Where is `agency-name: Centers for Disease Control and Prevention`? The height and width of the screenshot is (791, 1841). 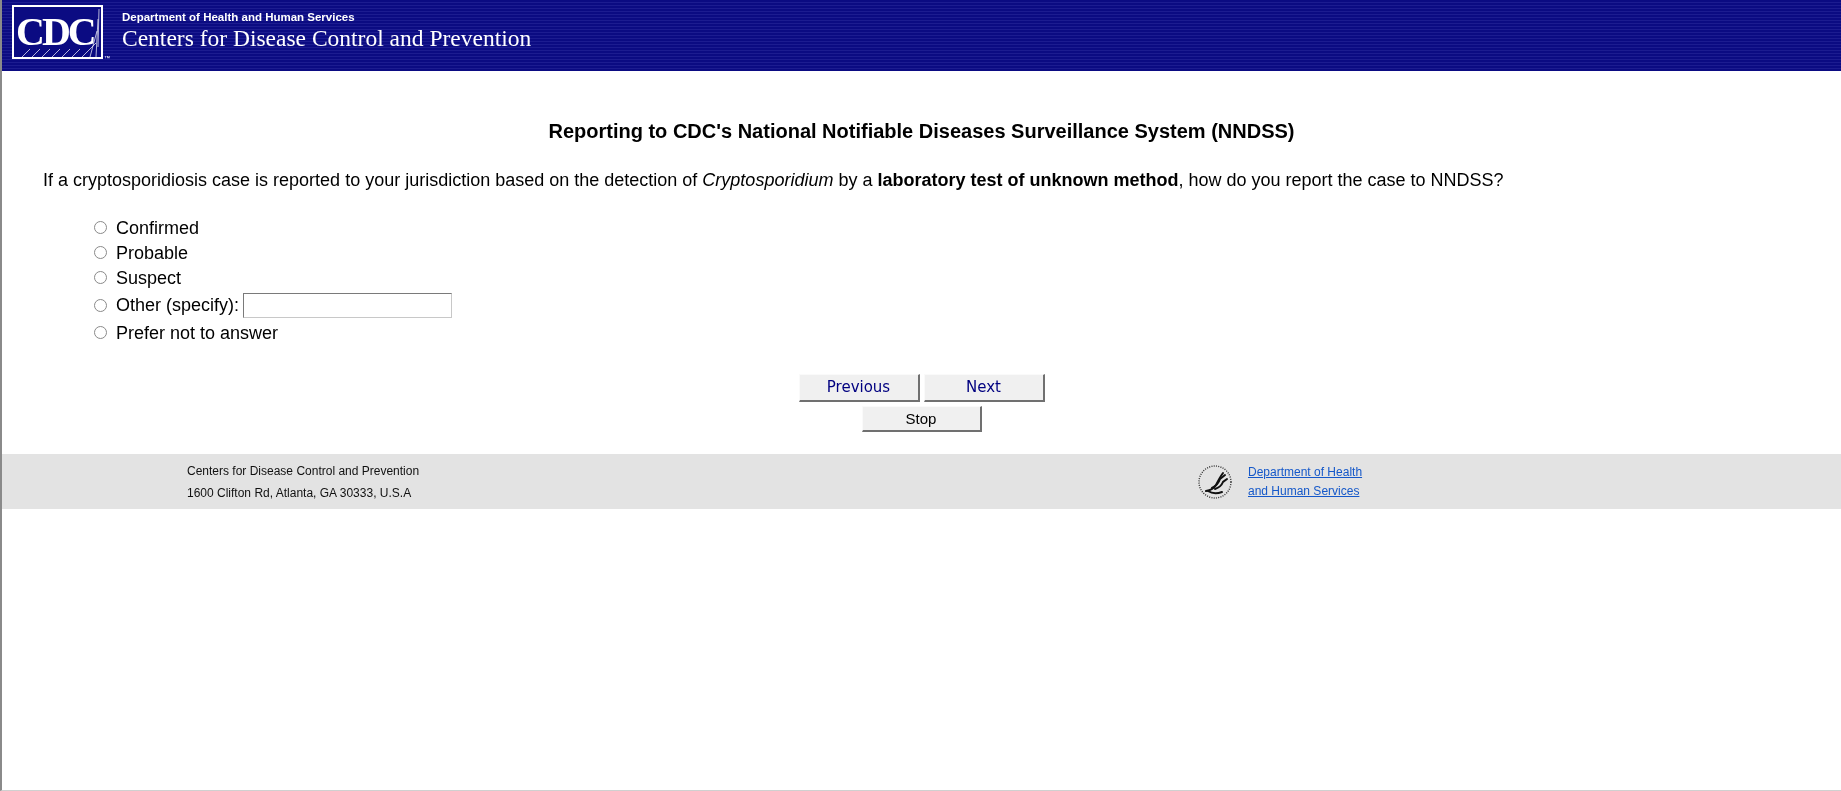
agency-name: Centers for Disease Control and Prevention is located at coordinates (327, 38).